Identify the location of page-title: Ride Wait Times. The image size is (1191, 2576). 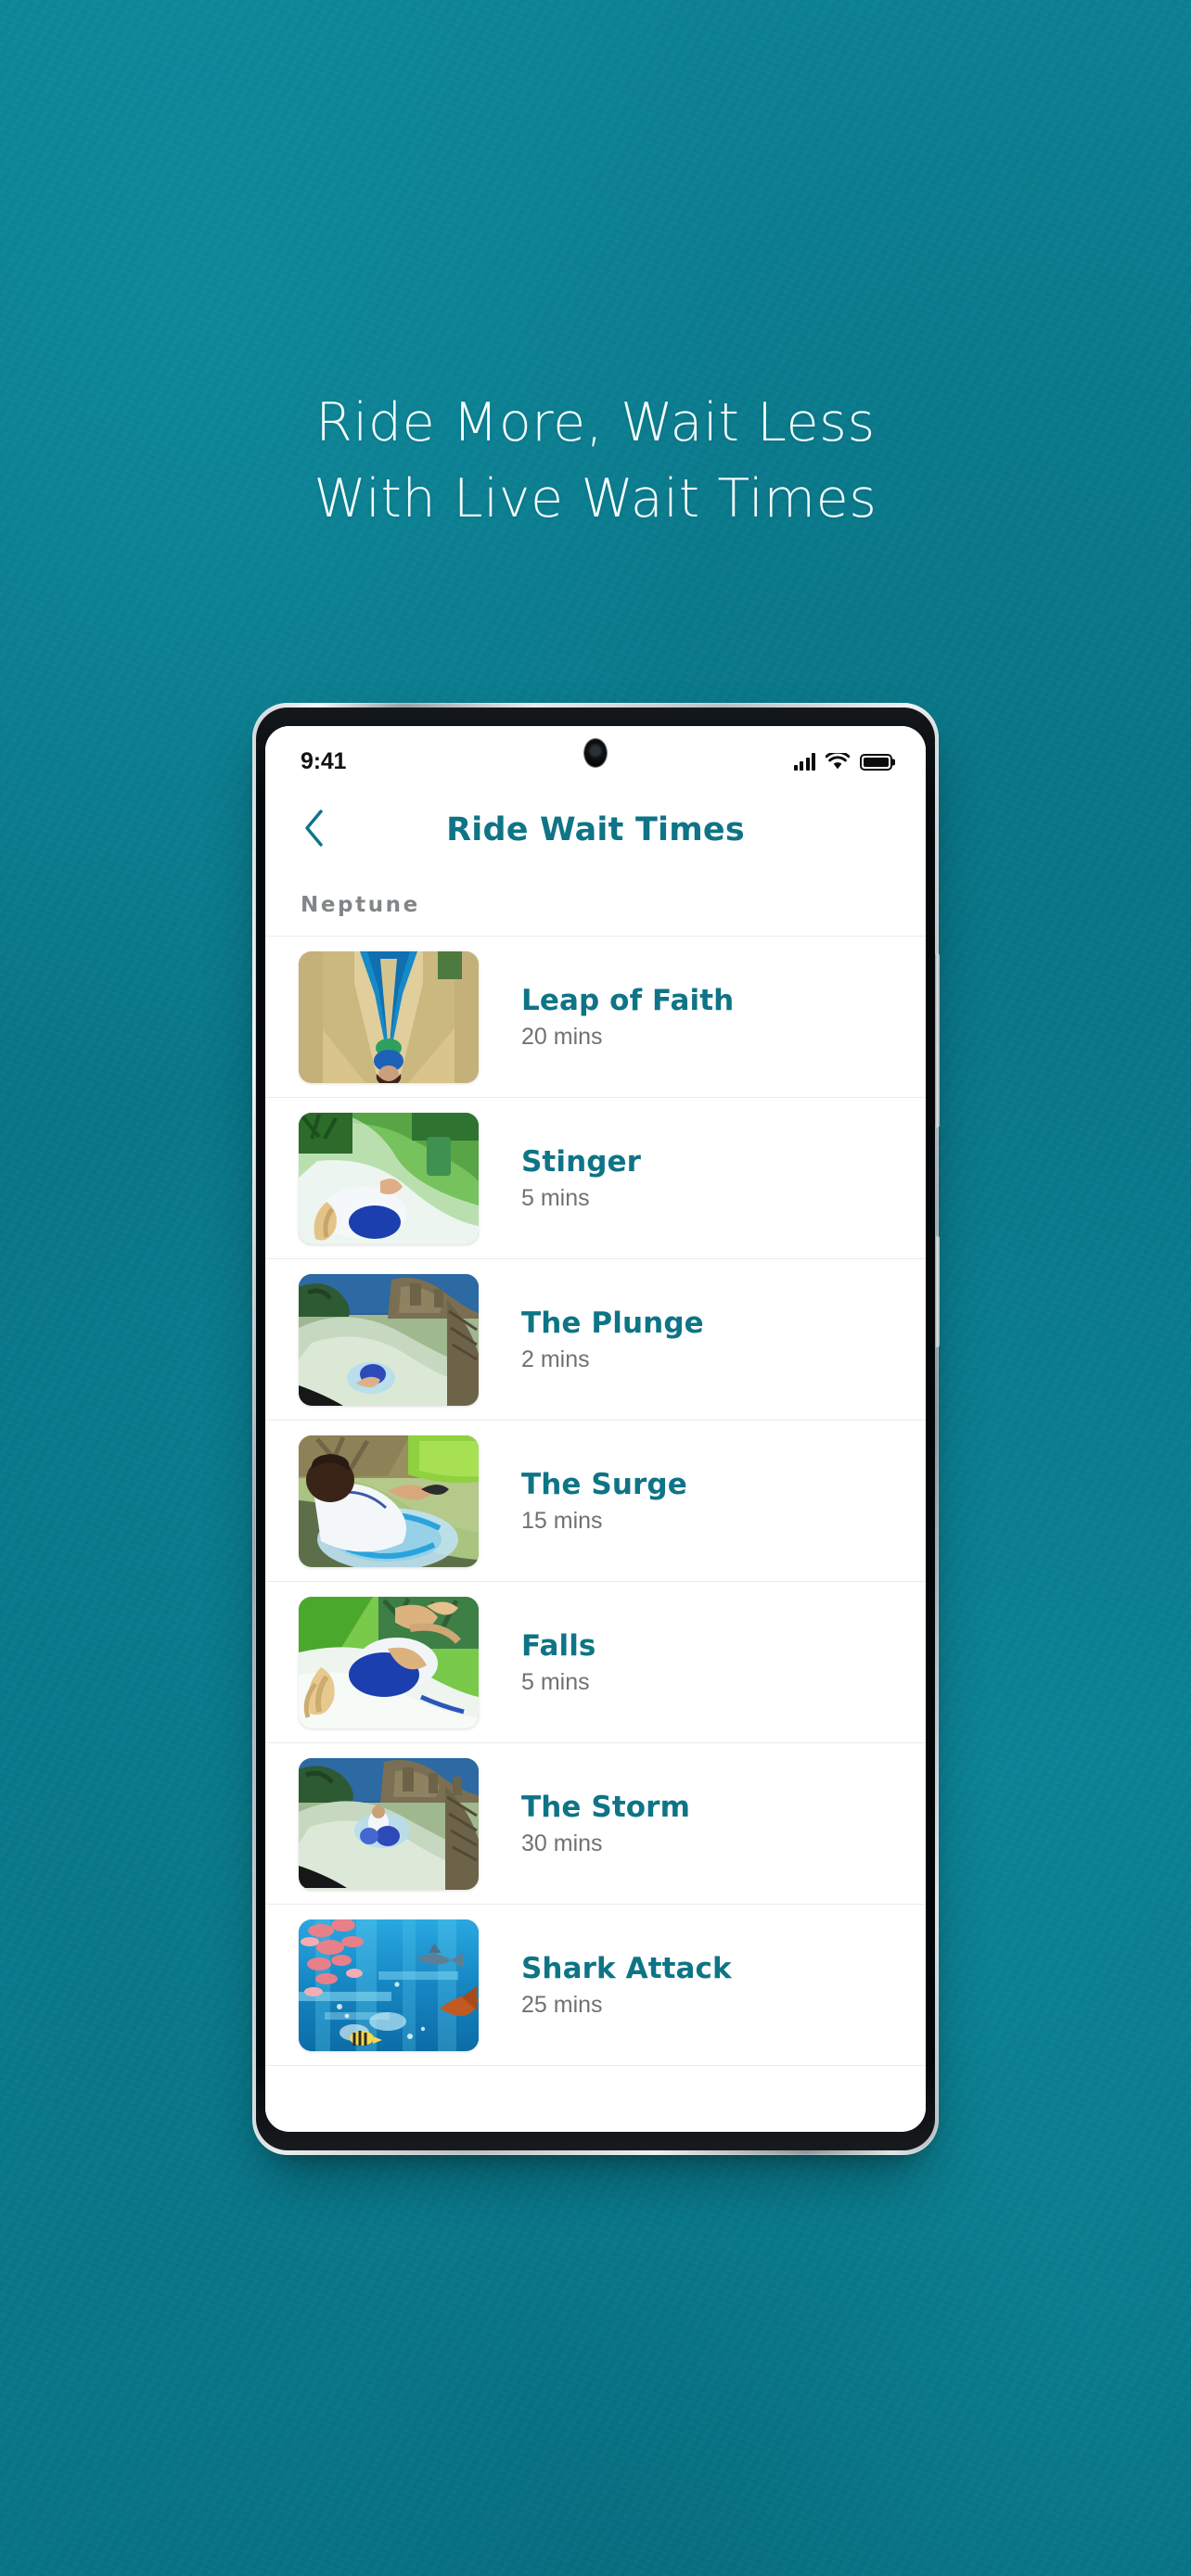
(595, 829).